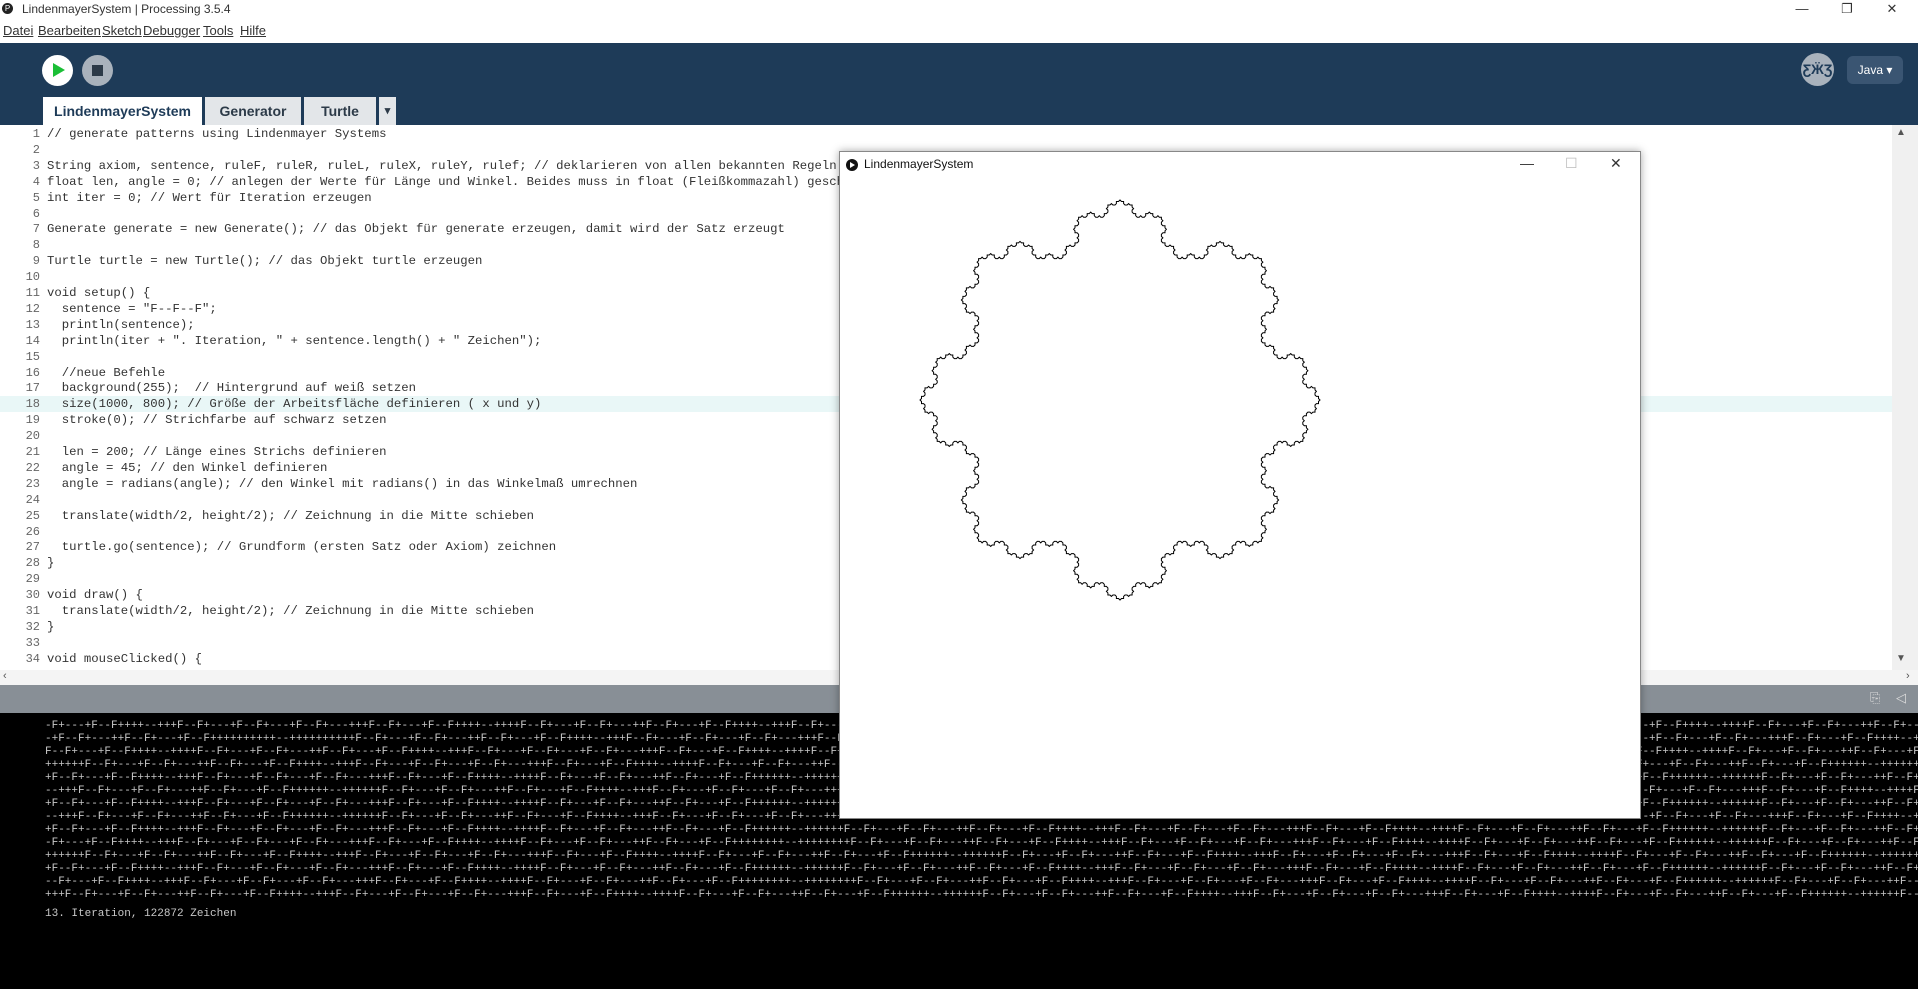 This screenshot has width=1918, height=989. What do you see at coordinates (32, 340) in the screenshot?
I see `line-number: 14` at bounding box center [32, 340].